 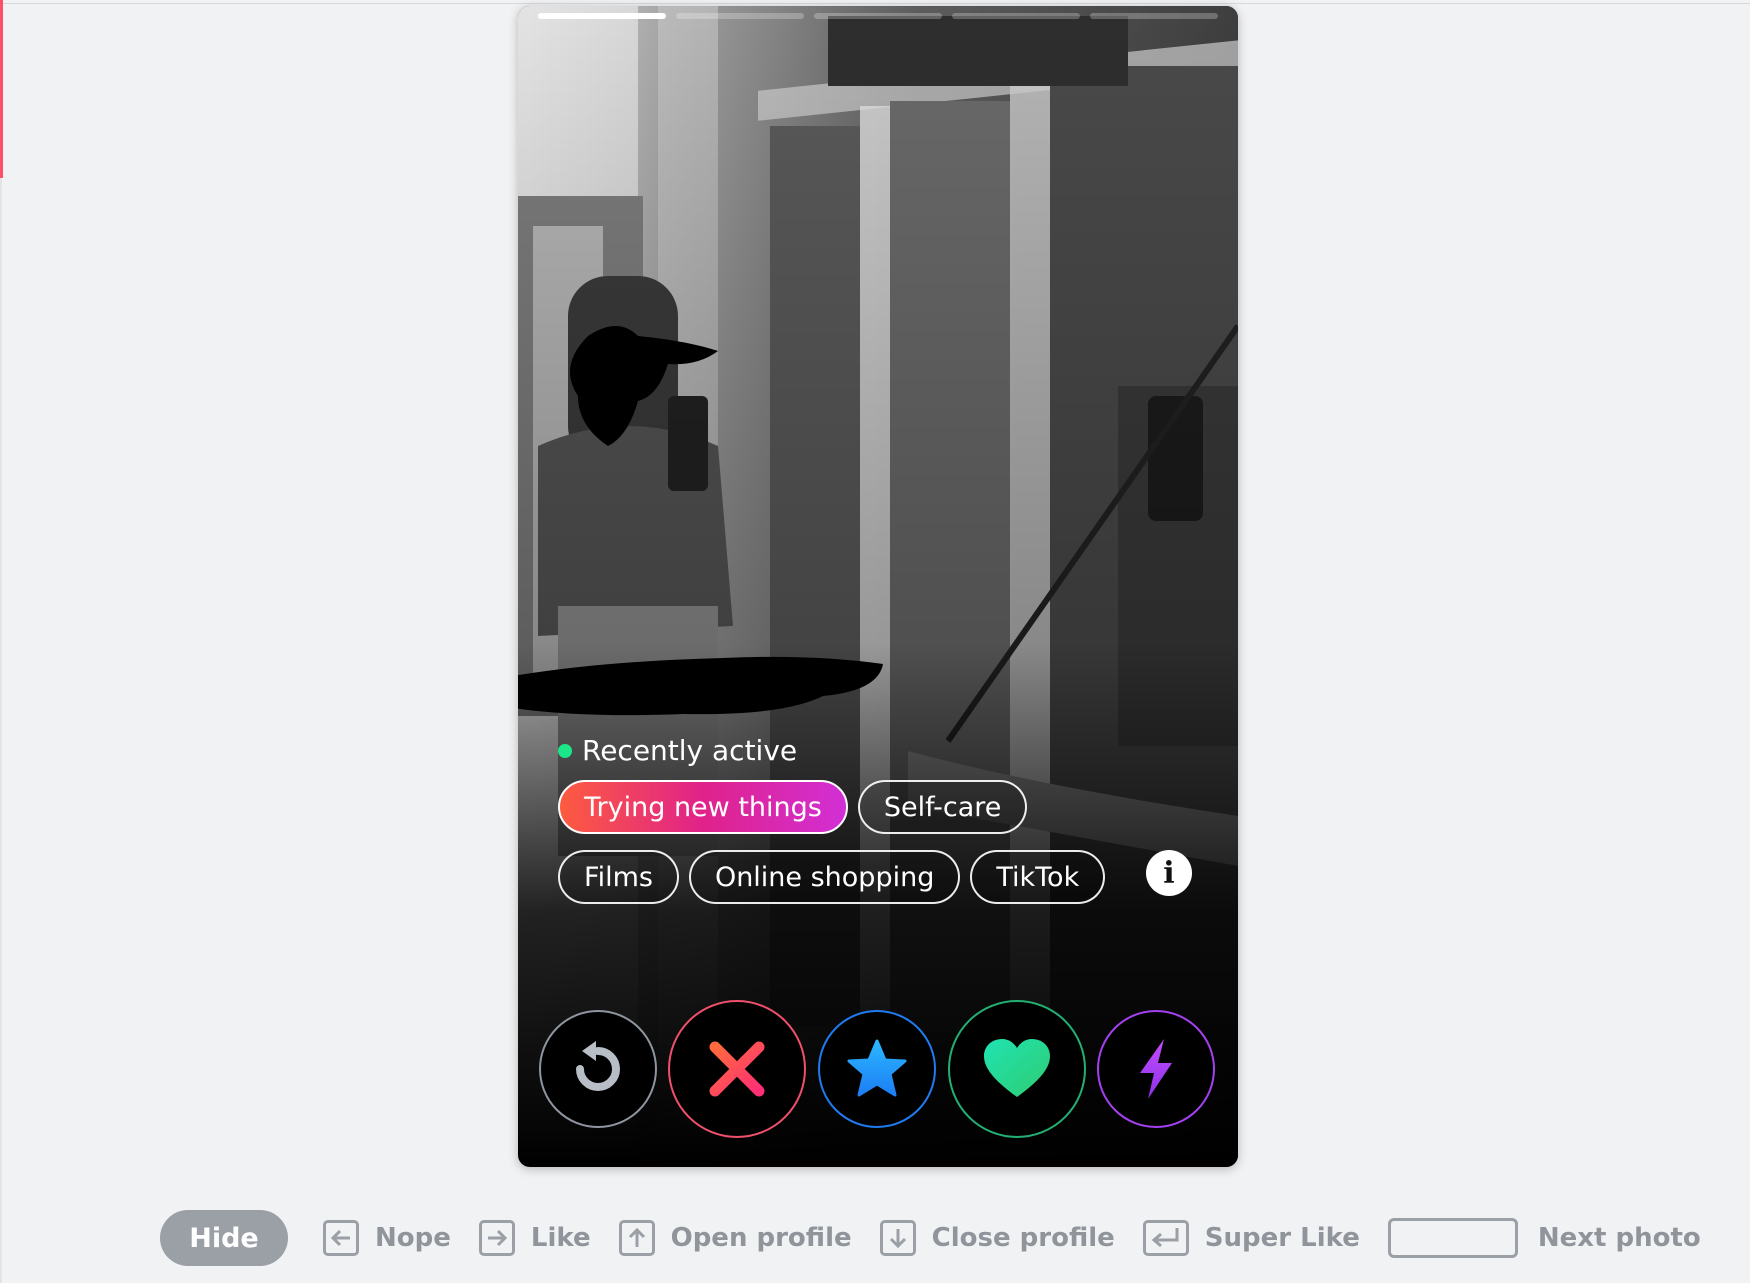 I want to click on shortcut-super-like: Super Like, so click(x=1251, y=1238).